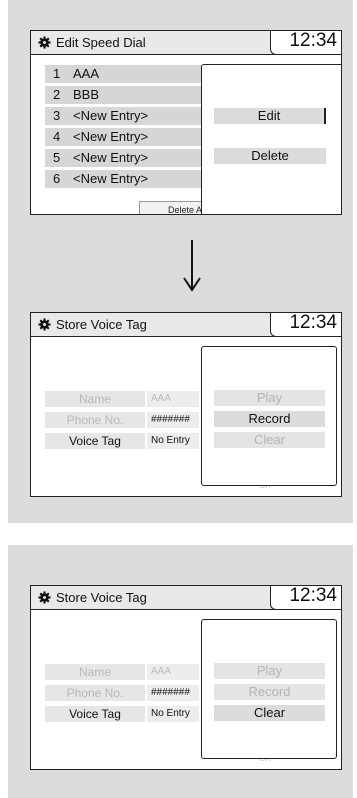 The height and width of the screenshot is (798, 357). Describe the element at coordinates (270, 116) in the screenshot. I see `edit-button: Edit` at that location.